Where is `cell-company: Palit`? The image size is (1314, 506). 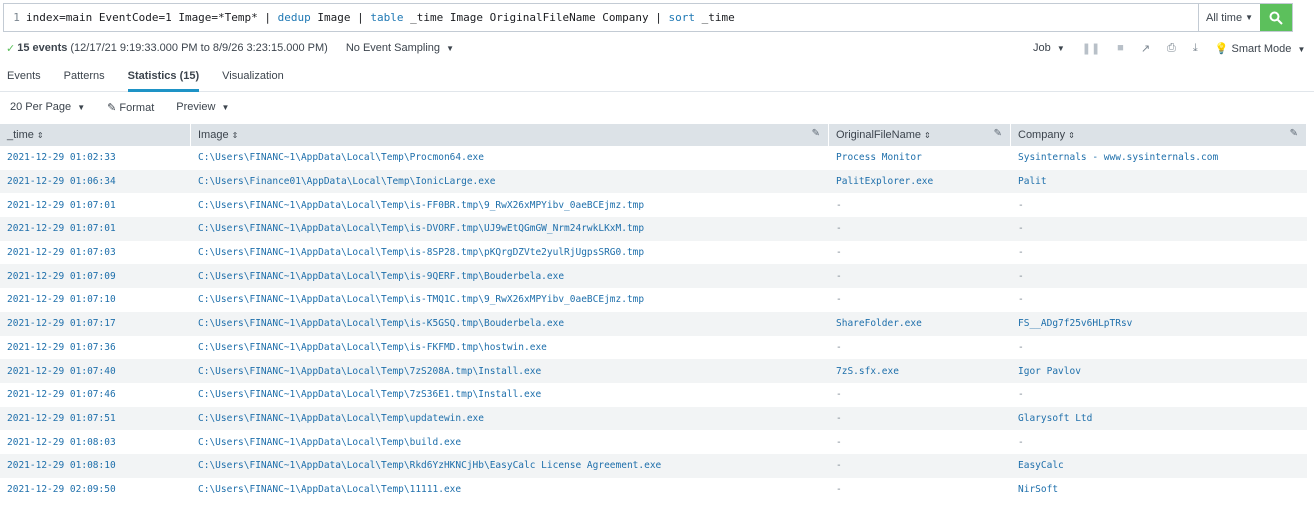 cell-company: Palit is located at coordinates (1159, 181).